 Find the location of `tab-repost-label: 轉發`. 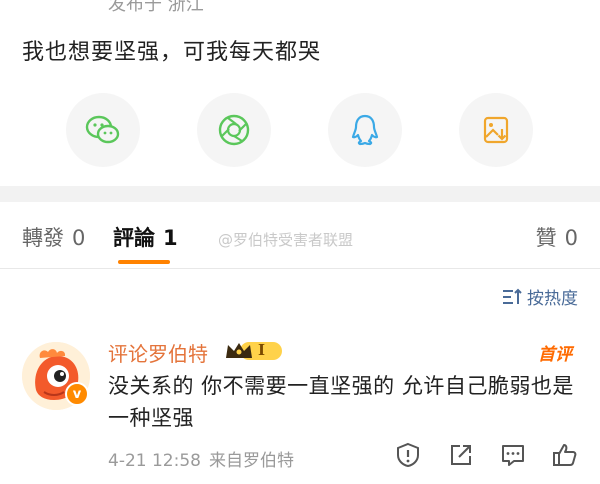

tab-repost-label: 轉發 is located at coordinates (43, 238).